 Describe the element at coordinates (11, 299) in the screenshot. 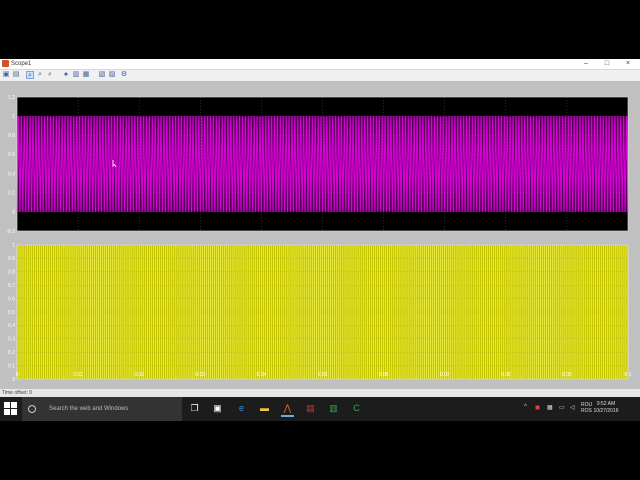

I see `axes-2-ytick-label: 0.6` at that location.